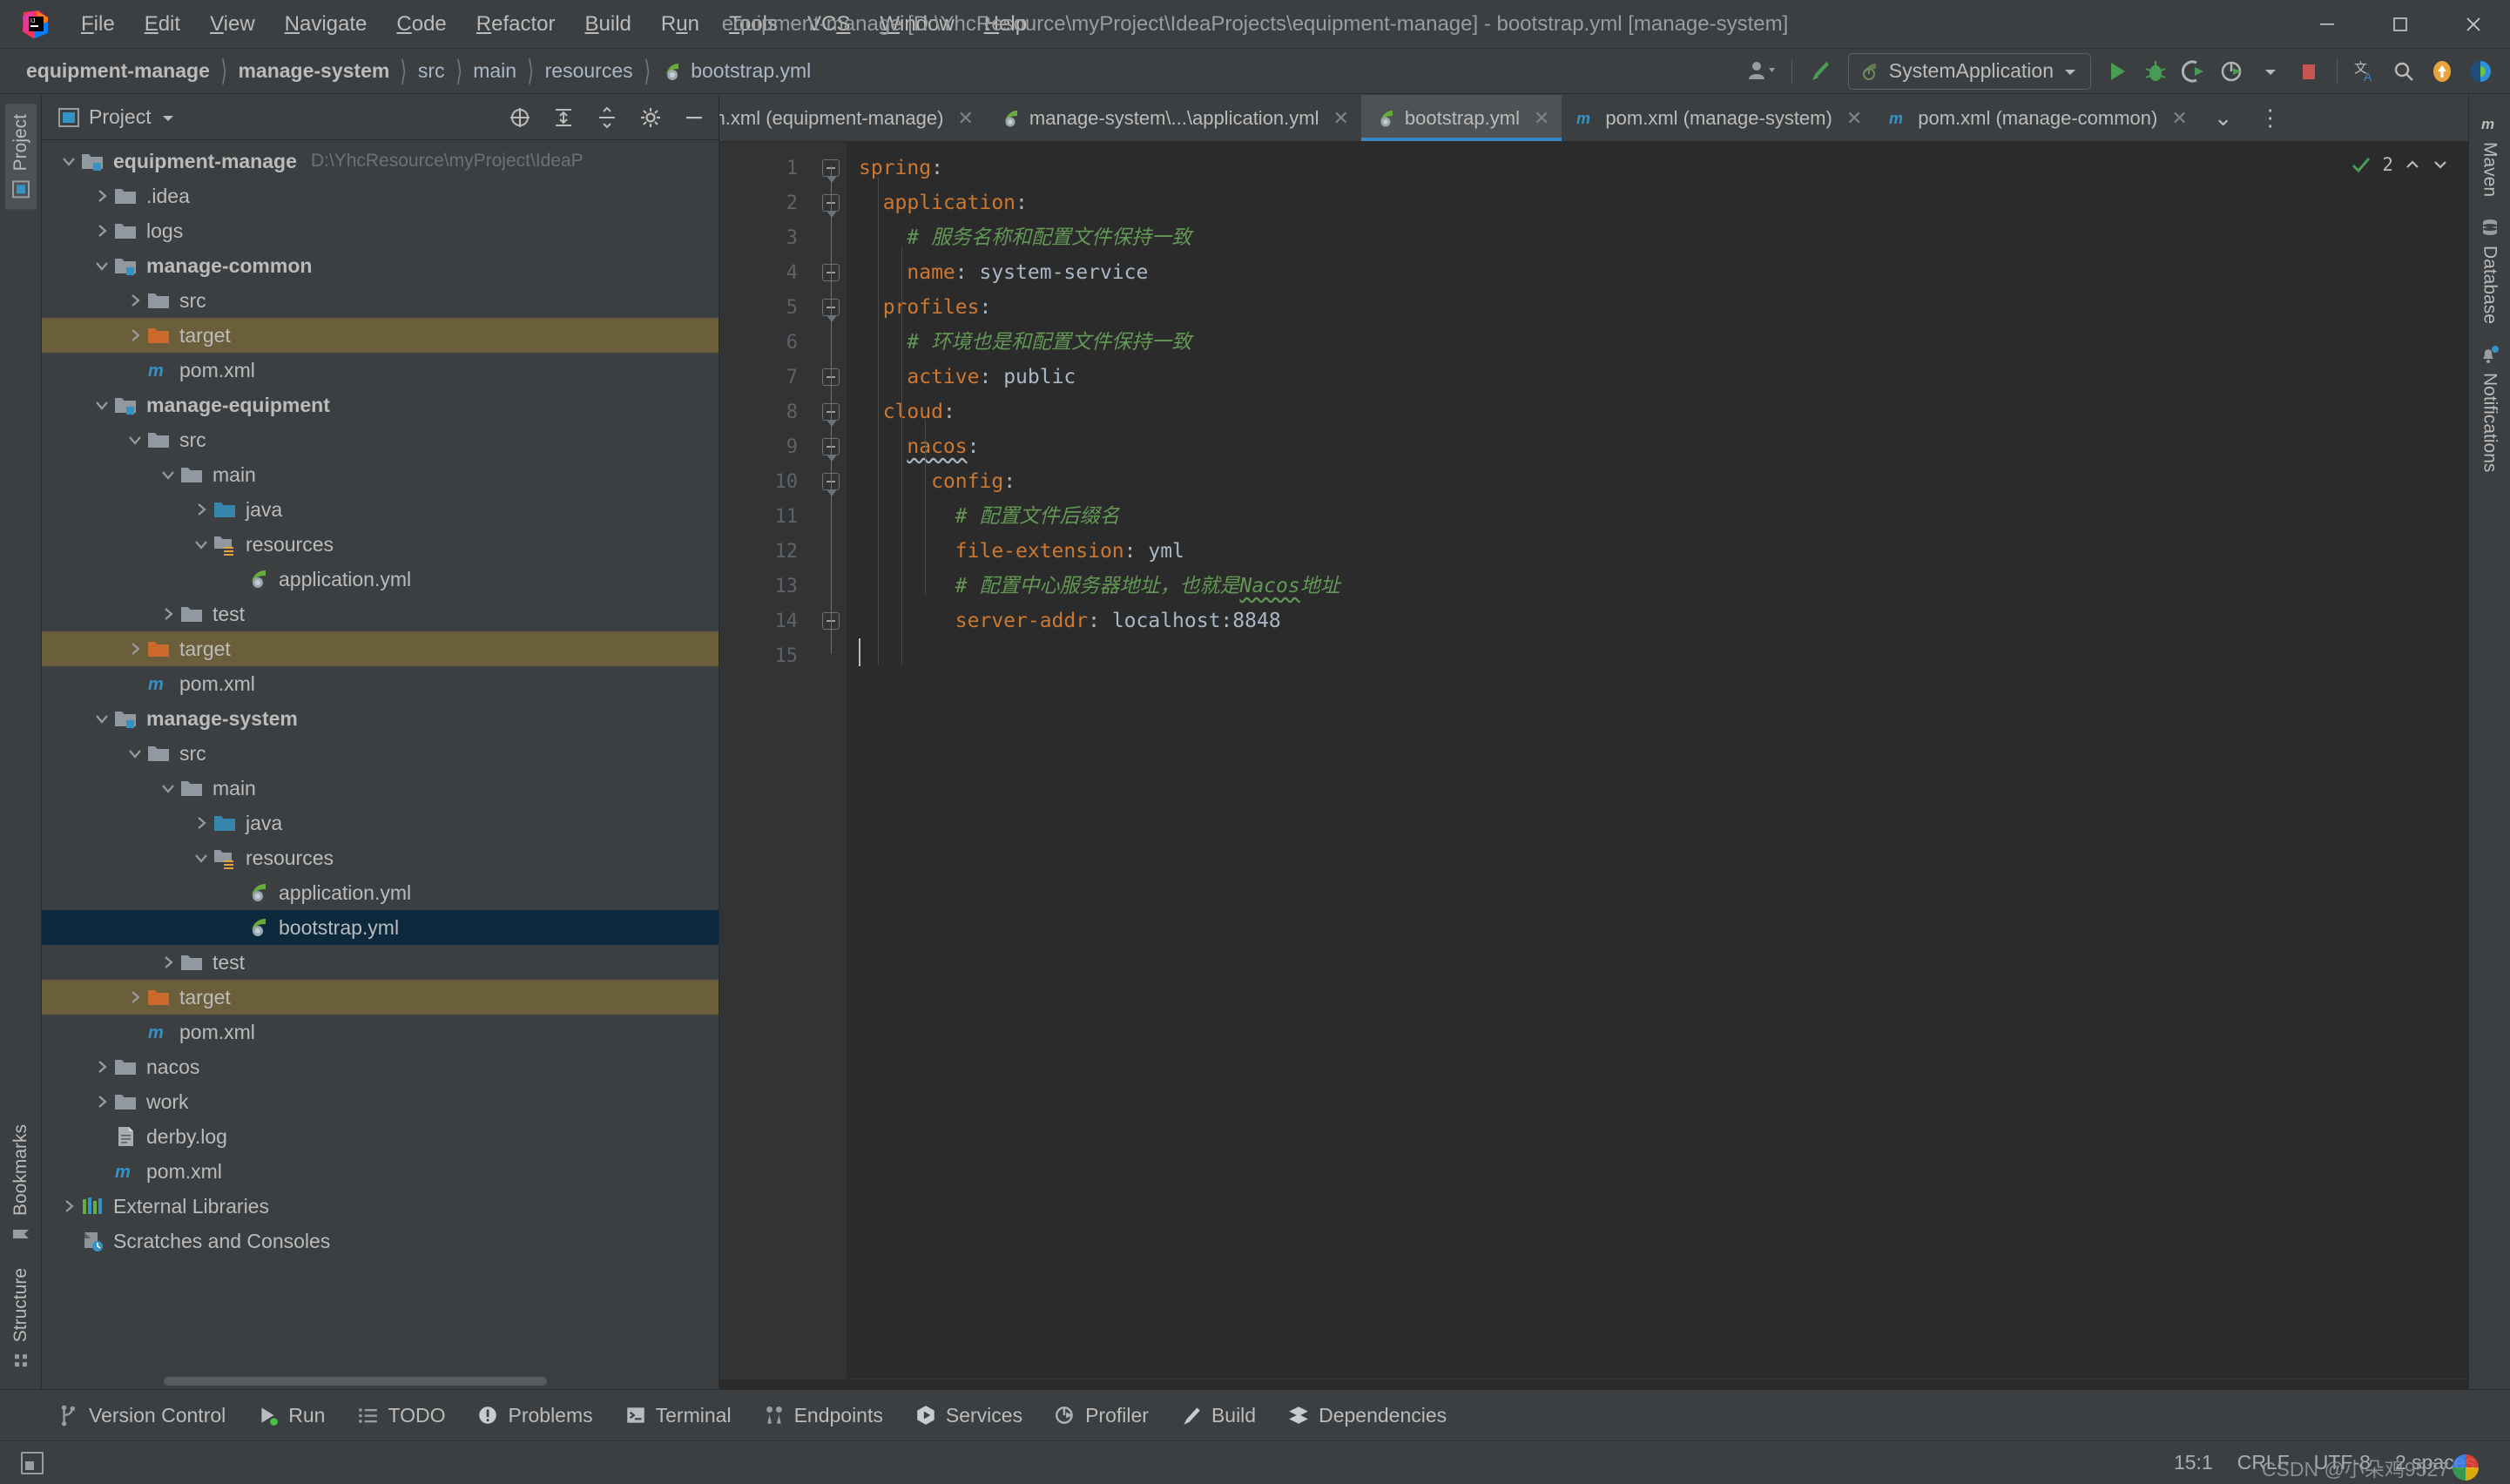  What do you see at coordinates (563, 118) in the screenshot?
I see `expand-all-icon` at bounding box center [563, 118].